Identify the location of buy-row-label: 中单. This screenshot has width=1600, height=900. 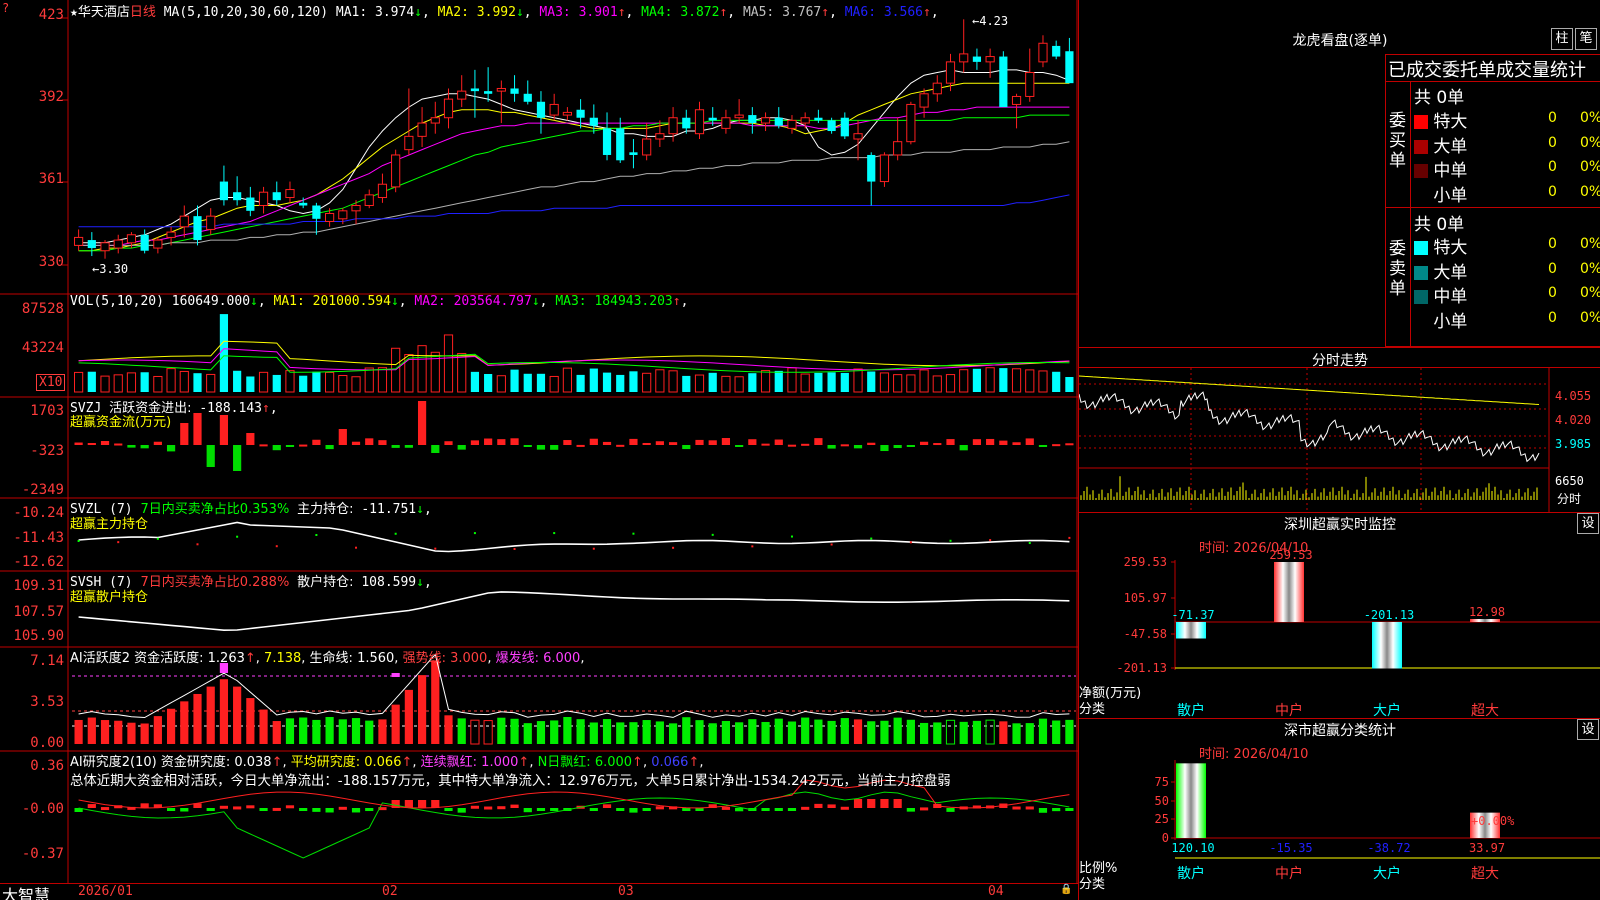
(1448, 171).